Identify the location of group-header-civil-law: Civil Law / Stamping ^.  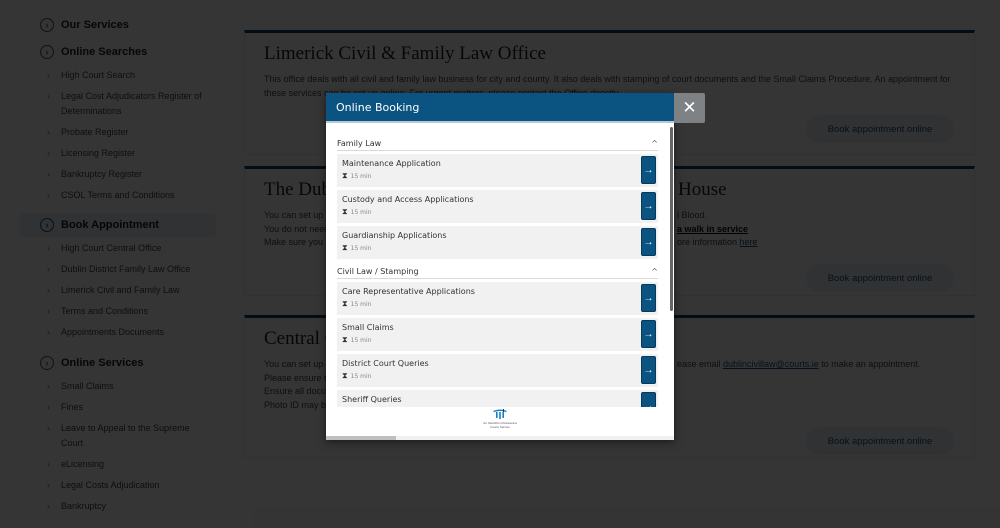
(497, 273).